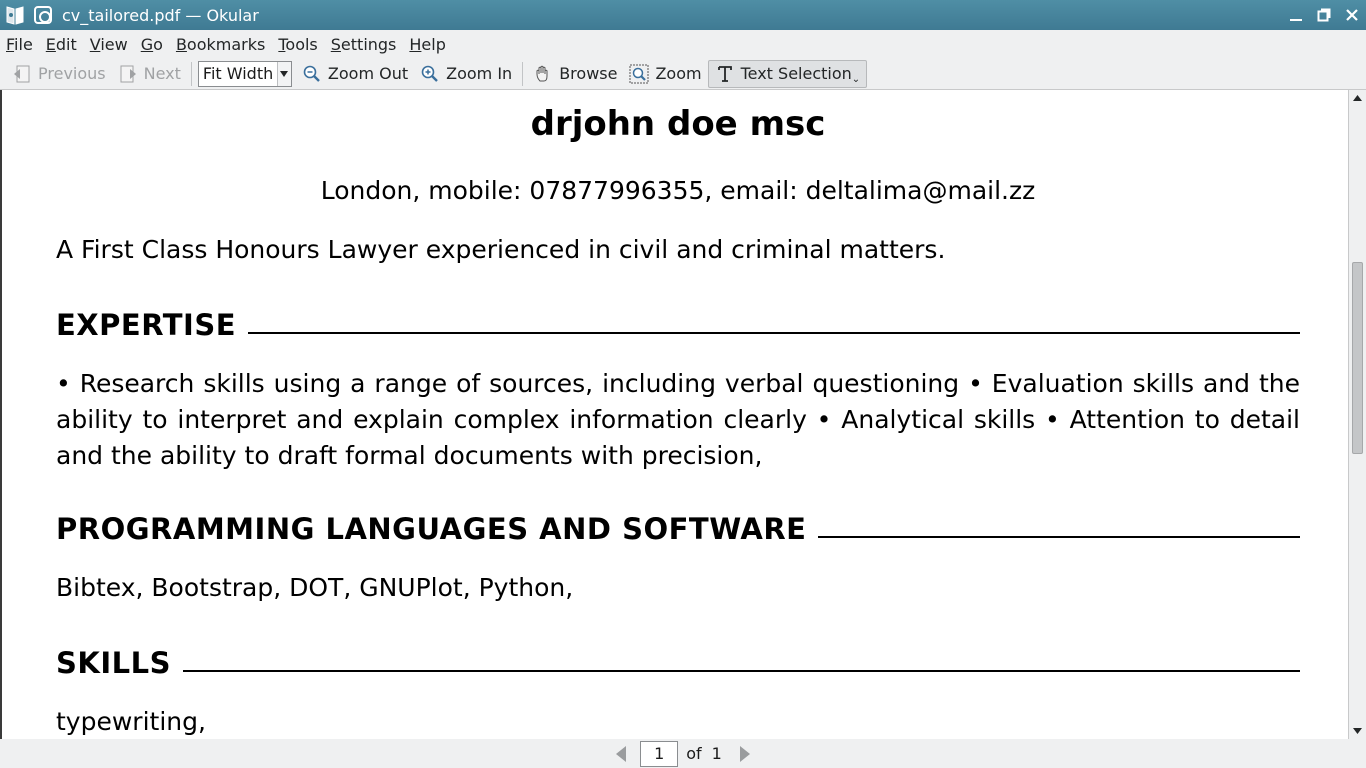 This screenshot has height=768, width=1366. What do you see at coordinates (856, 79) in the screenshot?
I see `menu-indicator-icon: ⌄` at bounding box center [856, 79].